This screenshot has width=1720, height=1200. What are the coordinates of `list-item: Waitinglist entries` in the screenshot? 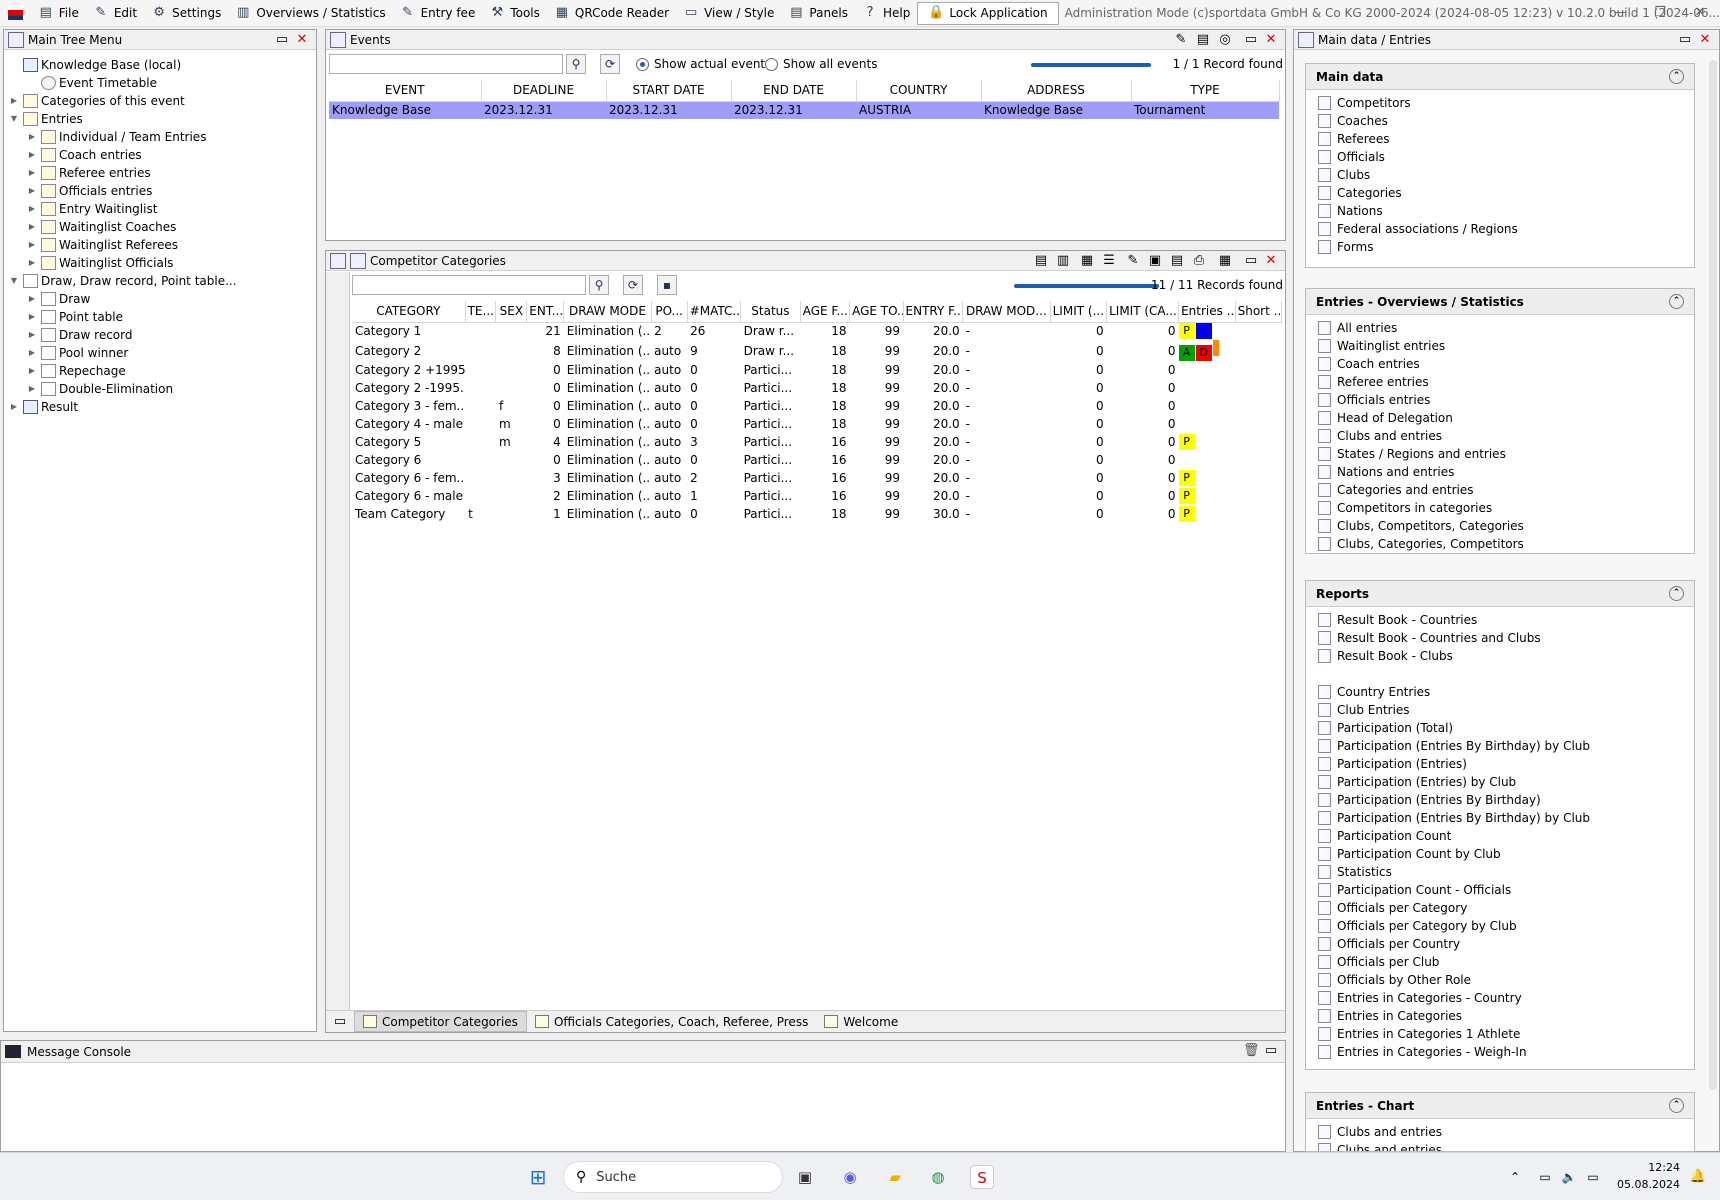 It's located at (1500, 346).